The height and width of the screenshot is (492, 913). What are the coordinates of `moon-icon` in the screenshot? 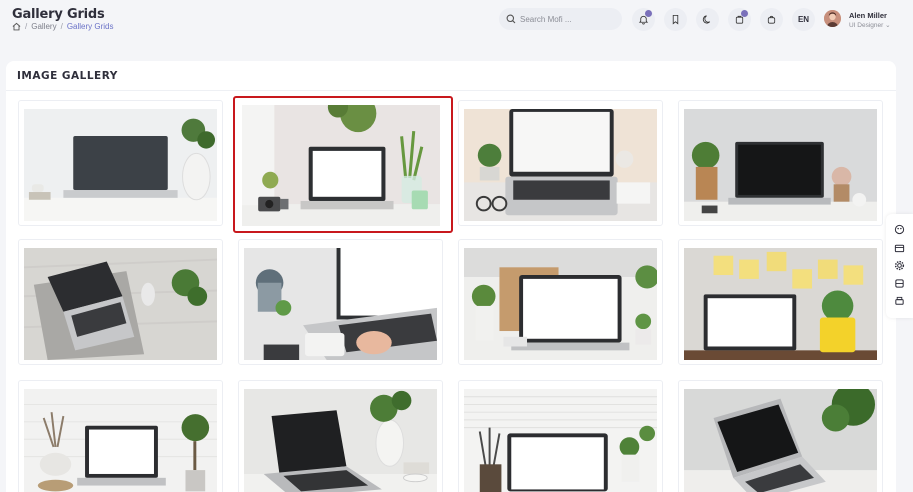 It's located at (706, 19).